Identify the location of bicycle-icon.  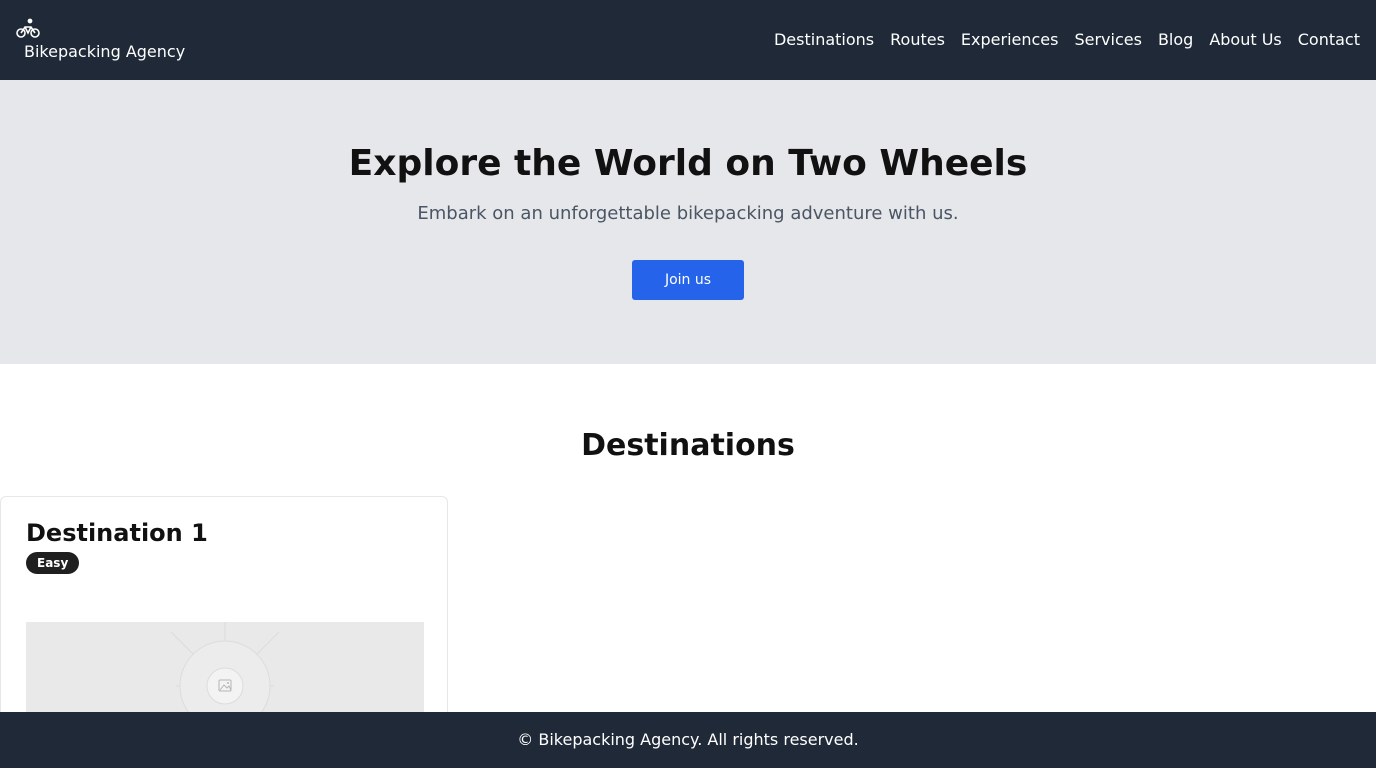
(28, 28).